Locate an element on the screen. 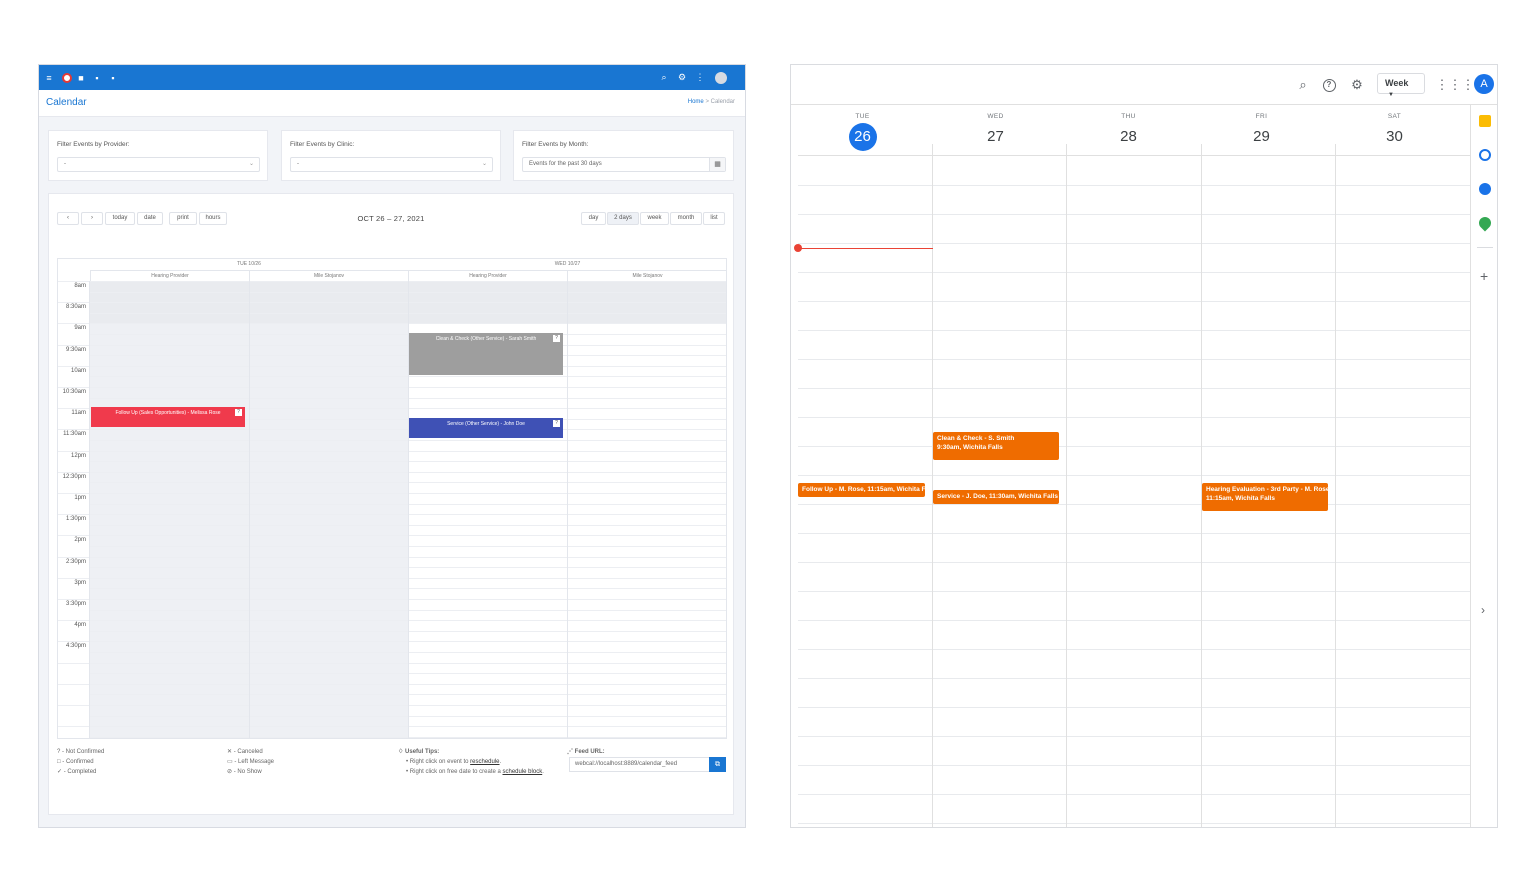  day-header-sat: SAT 30 is located at coordinates (1394, 132).